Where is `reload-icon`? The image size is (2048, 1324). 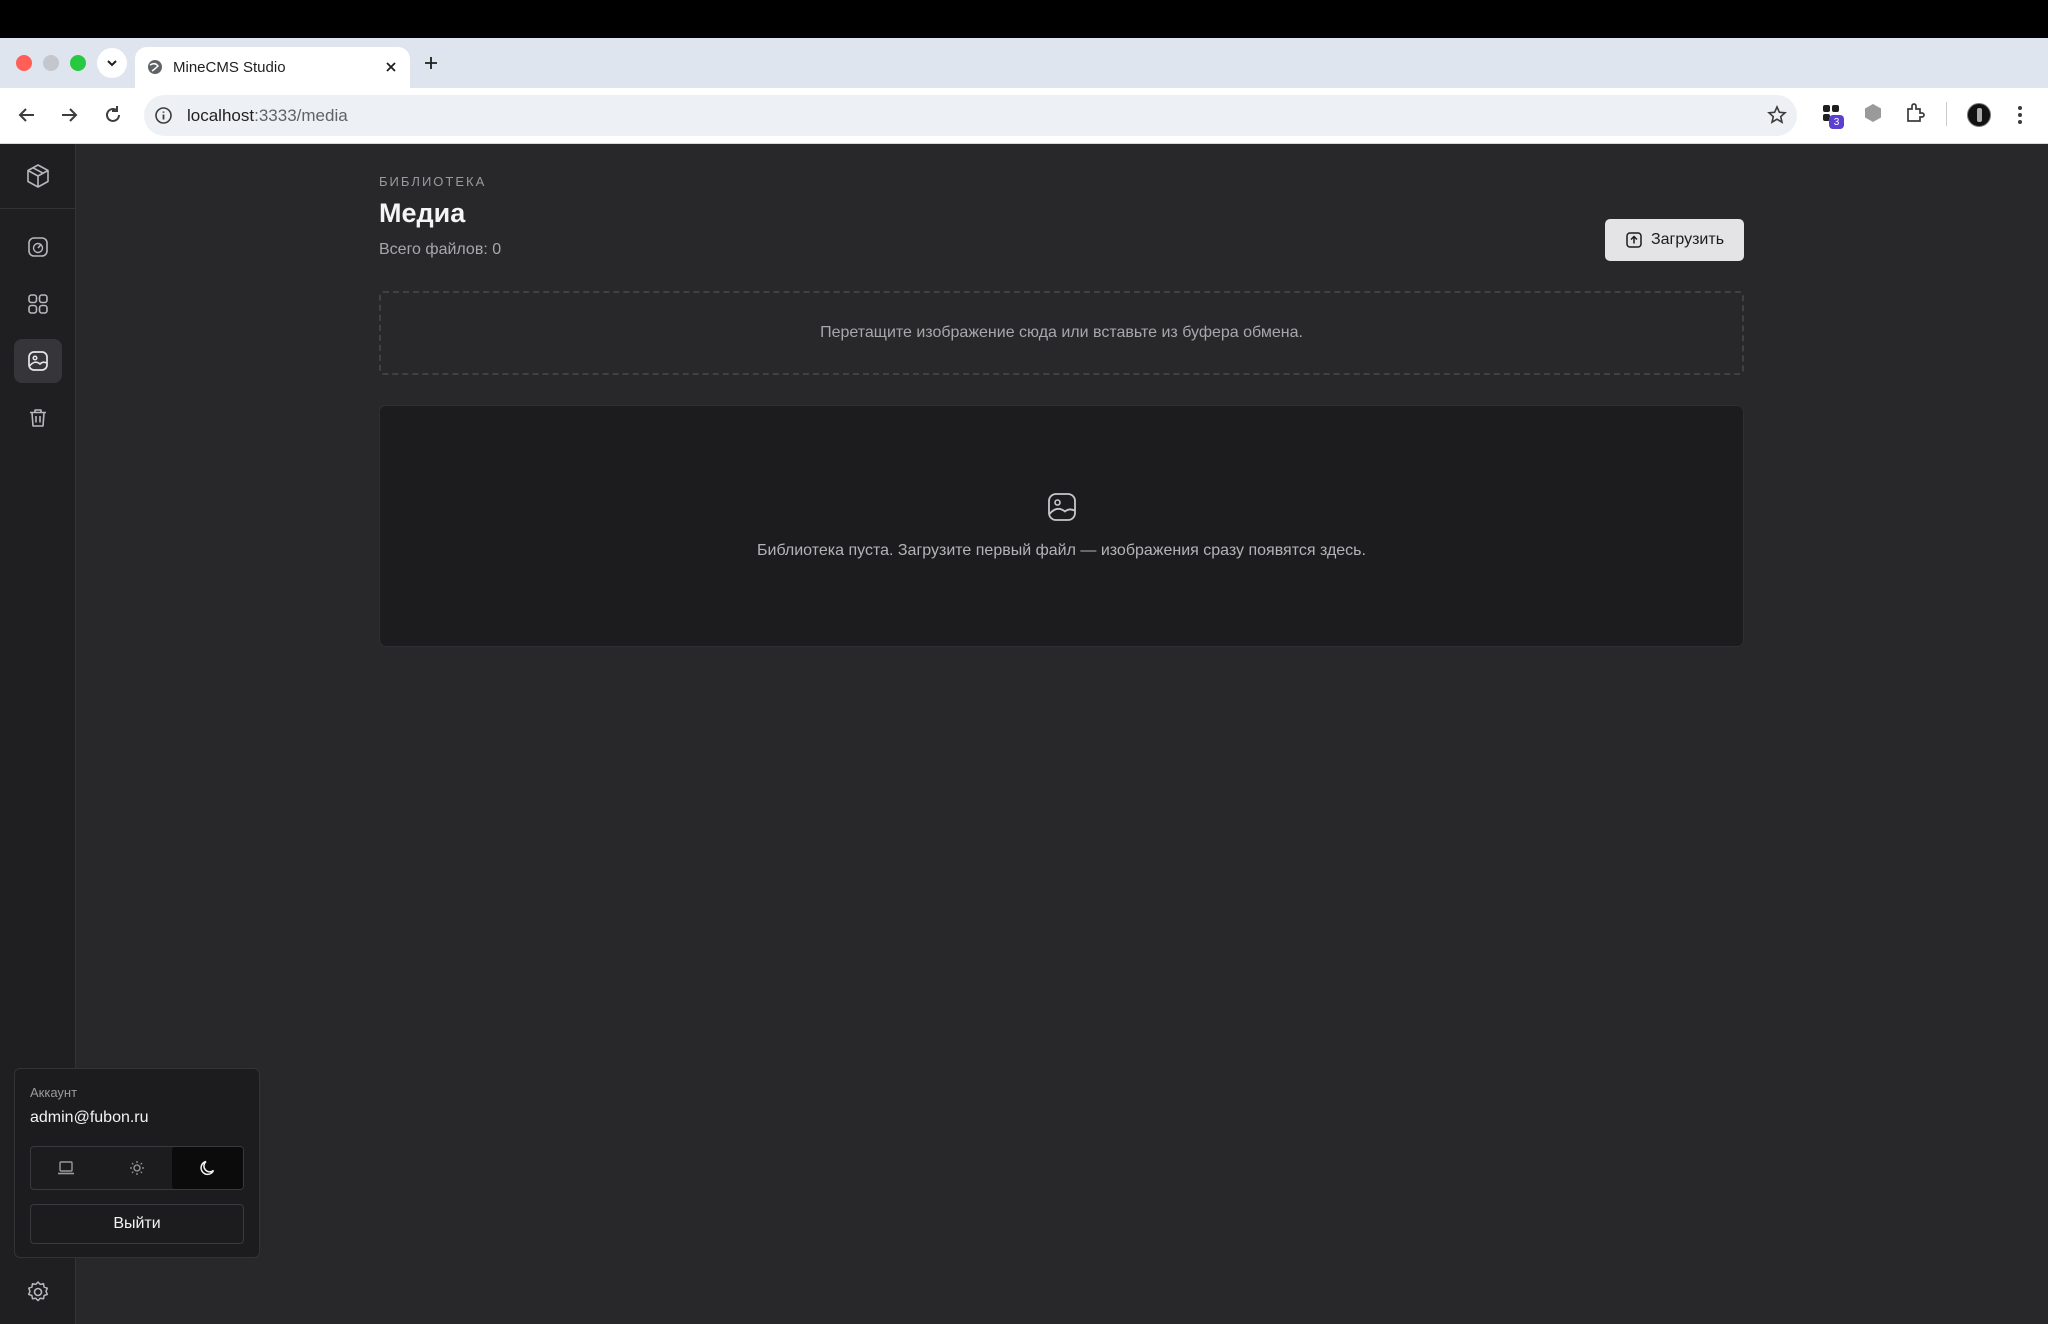 reload-icon is located at coordinates (113, 115).